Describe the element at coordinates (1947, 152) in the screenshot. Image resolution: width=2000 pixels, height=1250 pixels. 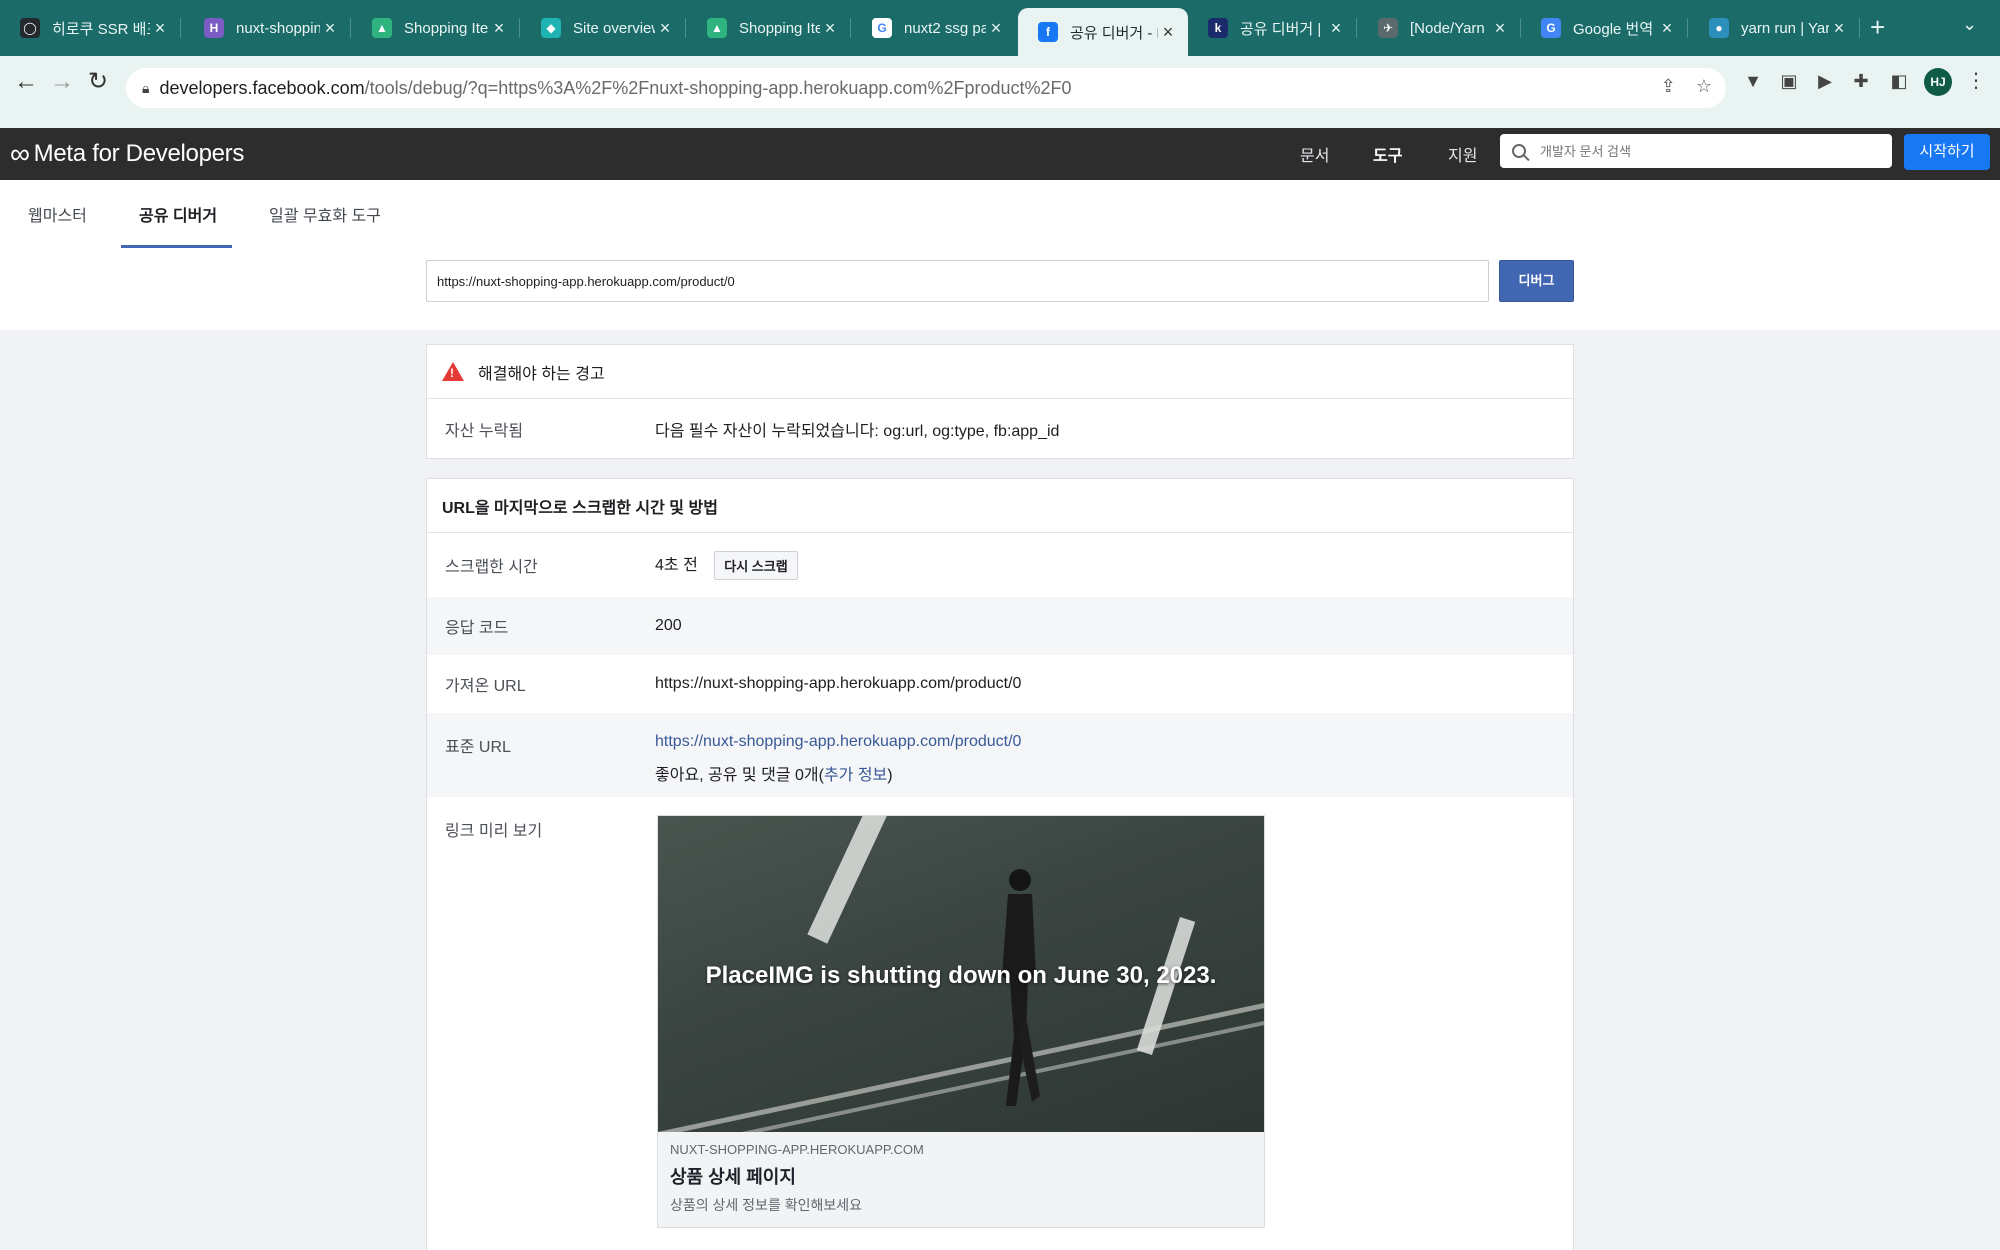
I see `get-started-button: 시작하기` at that location.